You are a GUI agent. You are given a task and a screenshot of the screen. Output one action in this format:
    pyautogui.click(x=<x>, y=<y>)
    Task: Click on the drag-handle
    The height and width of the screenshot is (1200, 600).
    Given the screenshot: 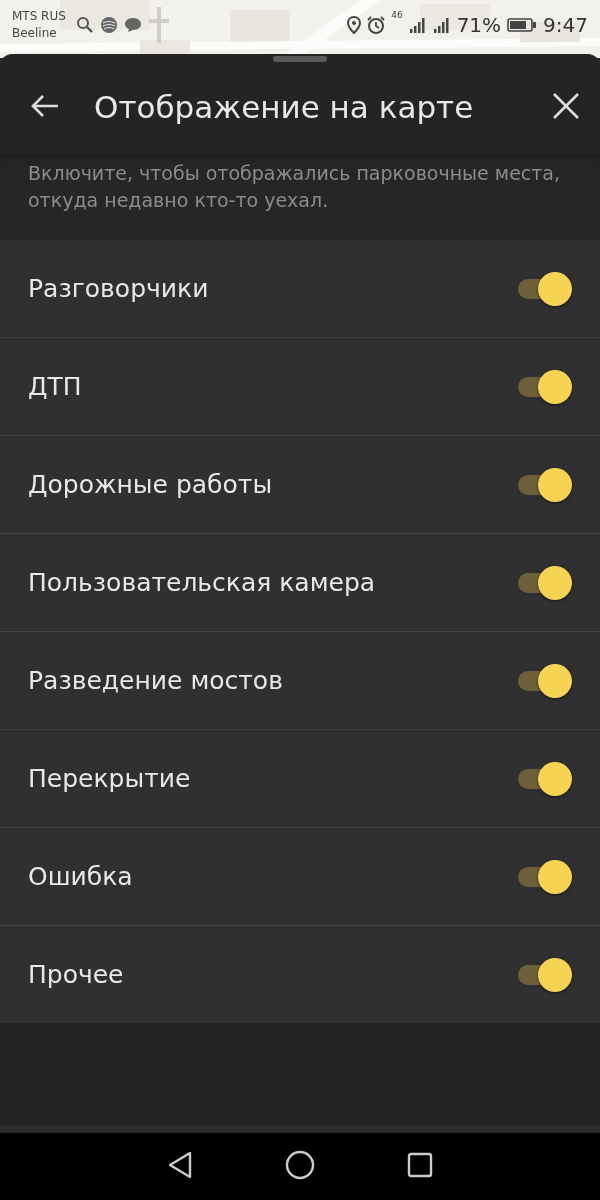 What is the action you would take?
    pyautogui.click(x=300, y=59)
    